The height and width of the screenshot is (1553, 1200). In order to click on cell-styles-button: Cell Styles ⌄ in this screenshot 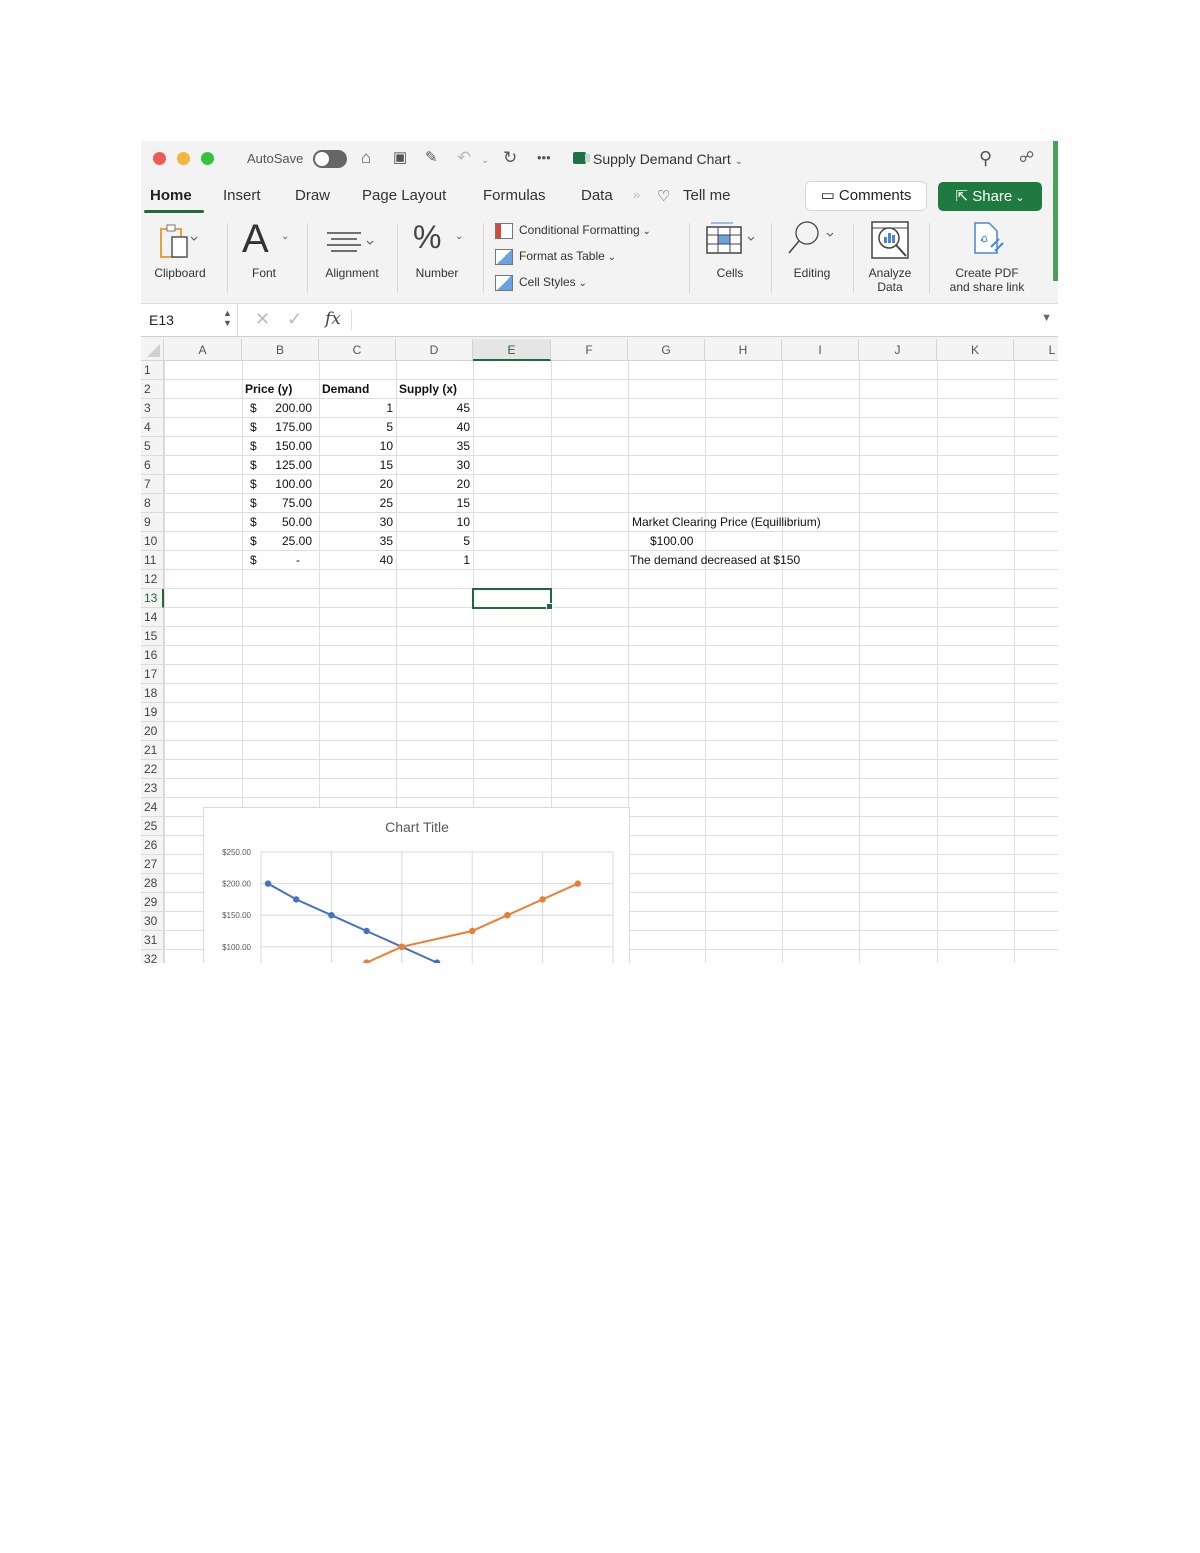, I will do `click(541, 283)`.